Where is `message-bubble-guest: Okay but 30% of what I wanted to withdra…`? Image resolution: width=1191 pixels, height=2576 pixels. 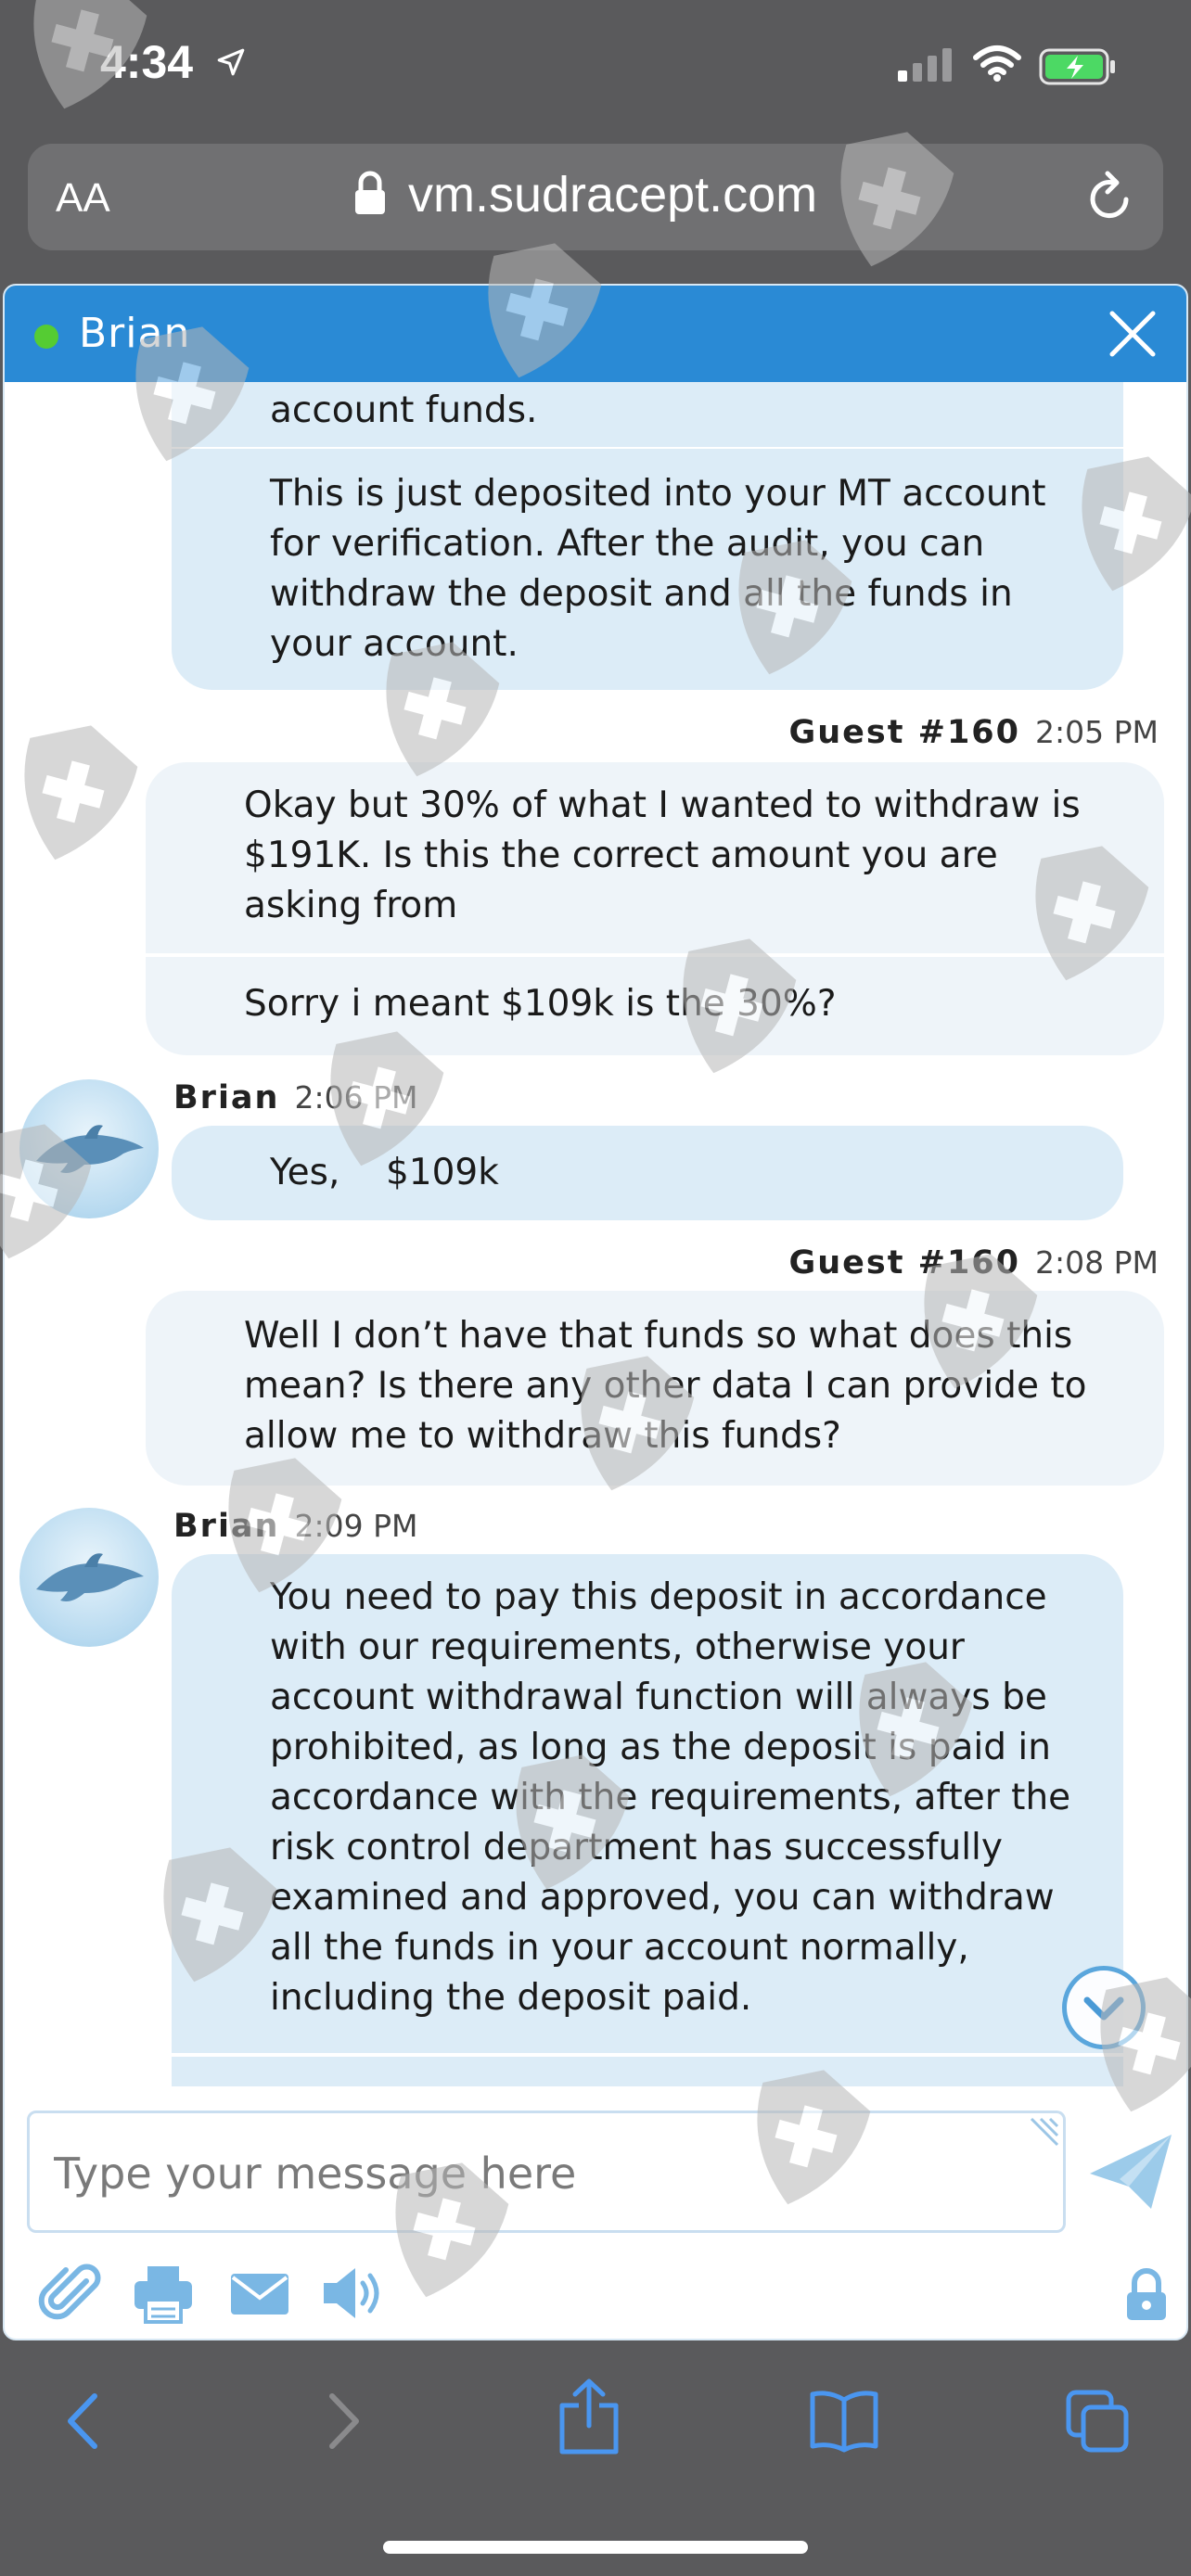
message-bubble-guest: Okay but 30% of what I wanted to withdra… is located at coordinates (655, 857).